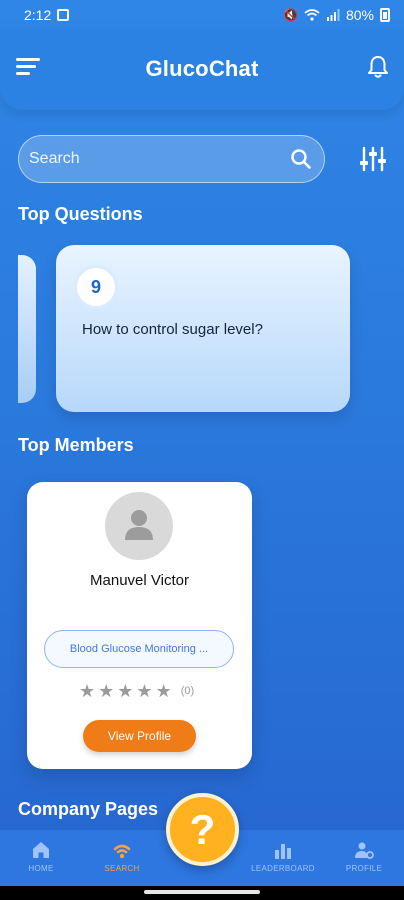 This screenshot has width=404, height=900. I want to click on status-left: 2:12, so click(47, 15).